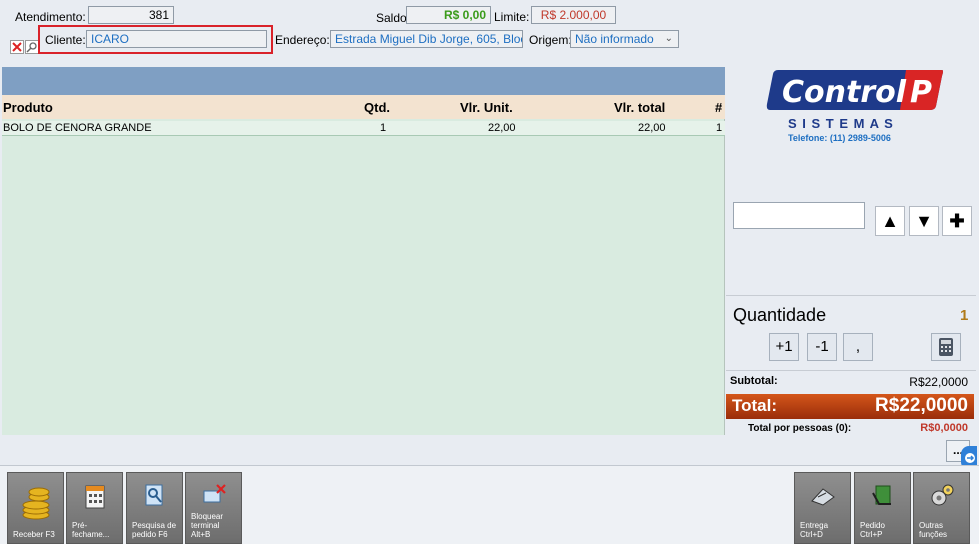 The width and height of the screenshot is (979, 544). I want to click on col-num: #, so click(719, 107).